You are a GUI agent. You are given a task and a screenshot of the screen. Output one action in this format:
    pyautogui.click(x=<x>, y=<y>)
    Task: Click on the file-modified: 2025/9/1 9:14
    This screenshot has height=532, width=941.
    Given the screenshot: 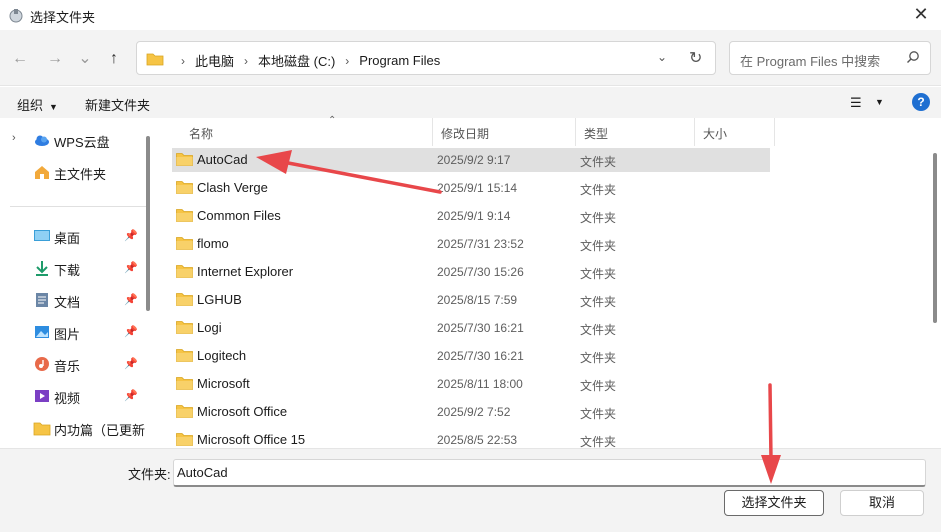 What is the action you would take?
    pyautogui.click(x=474, y=216)
    